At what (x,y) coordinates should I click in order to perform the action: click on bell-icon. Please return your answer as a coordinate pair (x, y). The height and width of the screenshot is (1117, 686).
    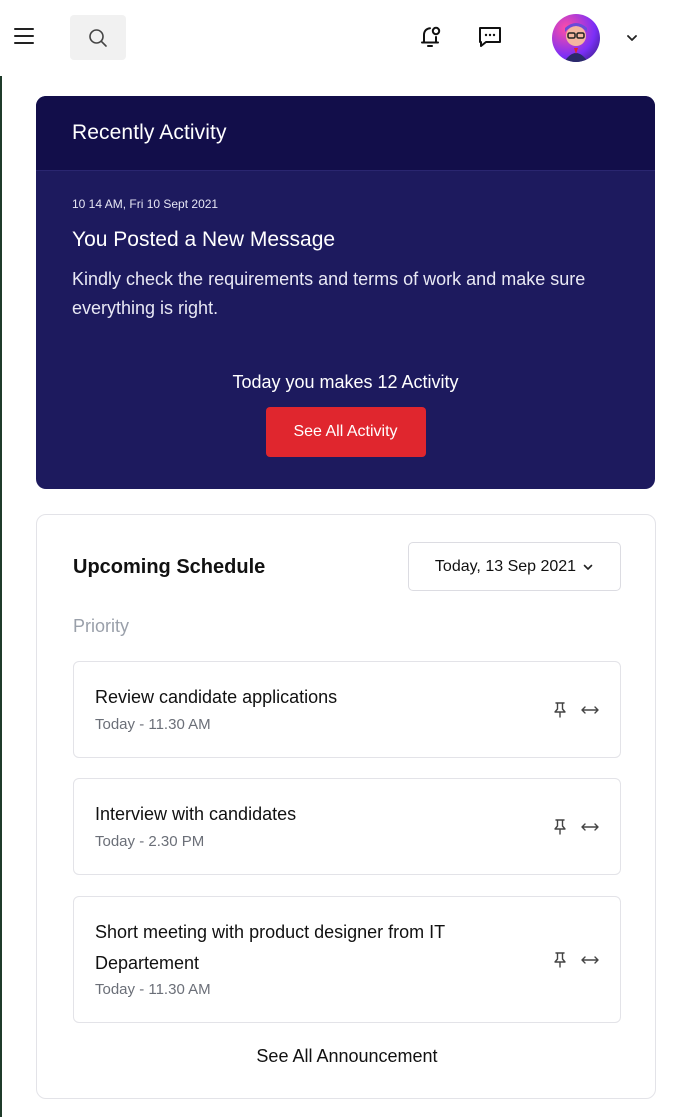
    Looking at the image, I should click on (431, 36).